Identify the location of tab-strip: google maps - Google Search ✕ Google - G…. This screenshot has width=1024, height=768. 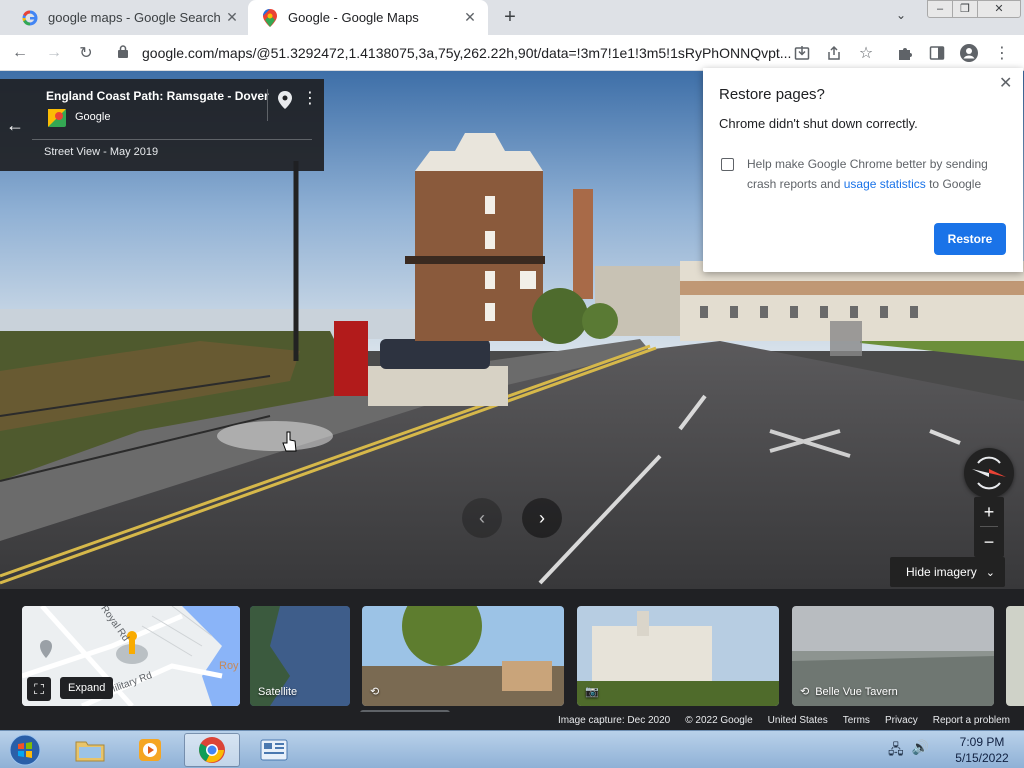
(512, 17).